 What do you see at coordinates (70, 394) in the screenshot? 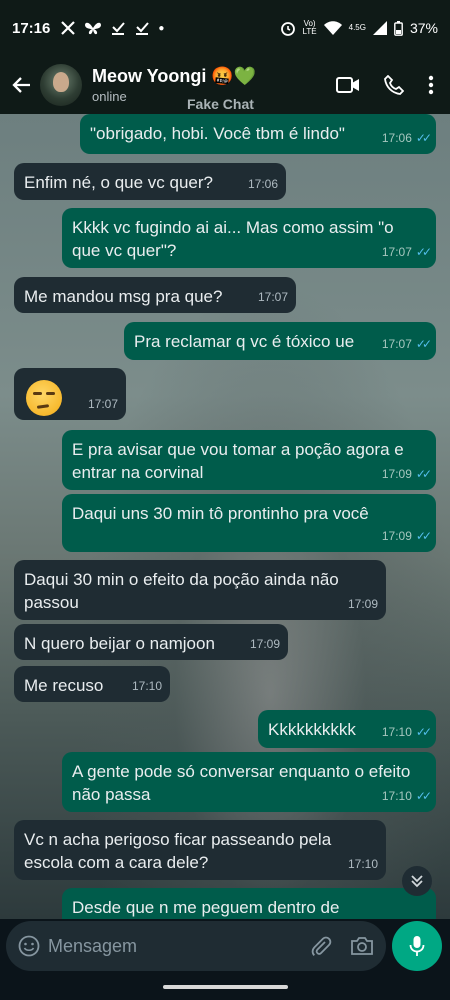
I see `message-bubble: 17:07` at bounding box center [70, 394].